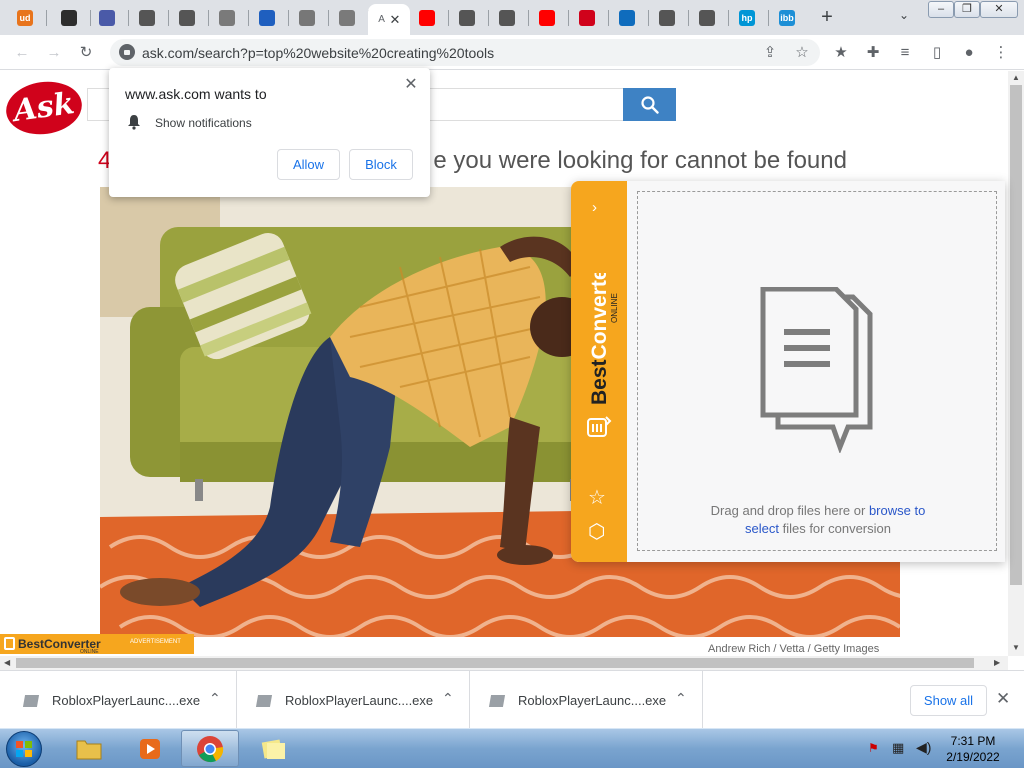 The height and width of the screenshot is (769, 1024). What do you see at coordinates (1016, 77) in the screenshot?
I see `scroll-up-arrow-icon: ▲` at bounding box center [1016, 77].